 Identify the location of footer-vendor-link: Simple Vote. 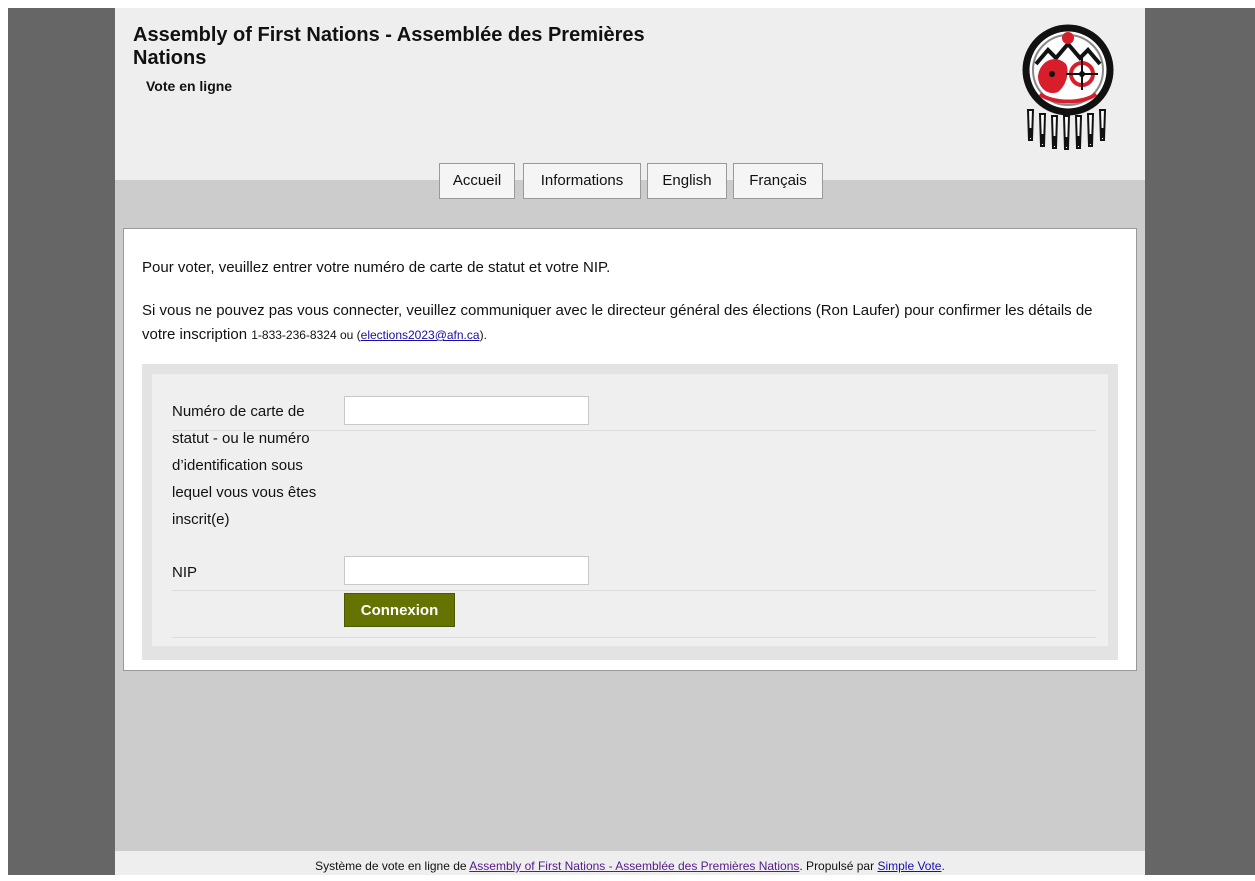
(909, 866).